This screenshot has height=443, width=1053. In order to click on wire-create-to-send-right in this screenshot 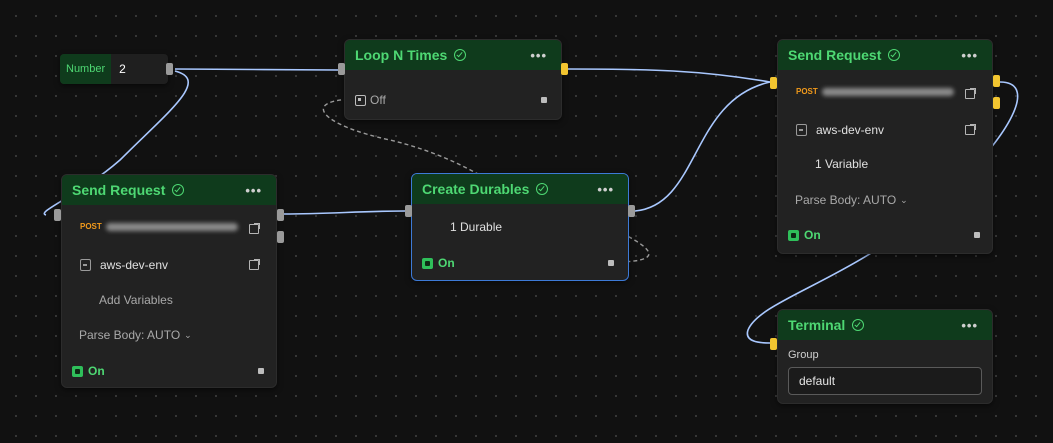, I will do `click(702, 146)`.